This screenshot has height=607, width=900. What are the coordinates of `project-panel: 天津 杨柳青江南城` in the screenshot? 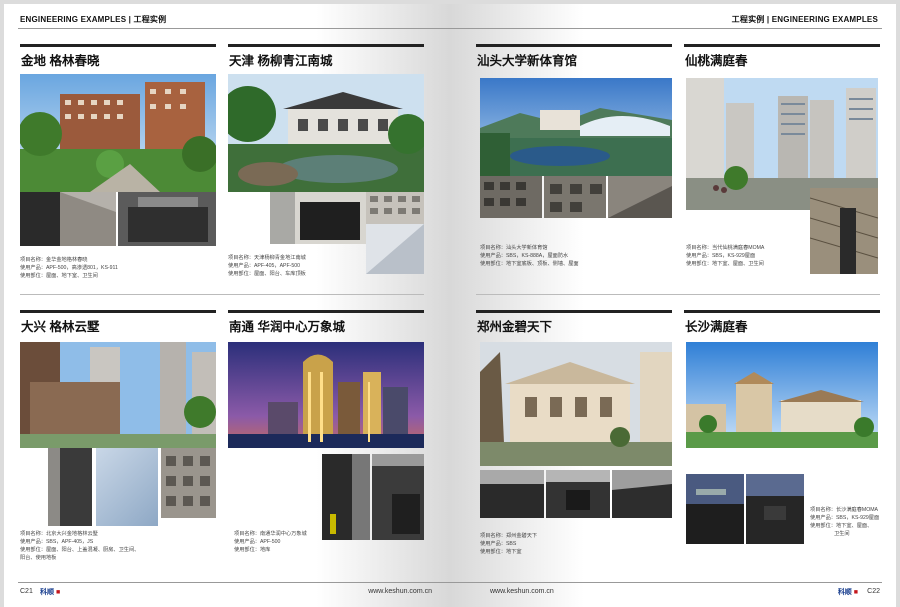 It's located at (326, 56).